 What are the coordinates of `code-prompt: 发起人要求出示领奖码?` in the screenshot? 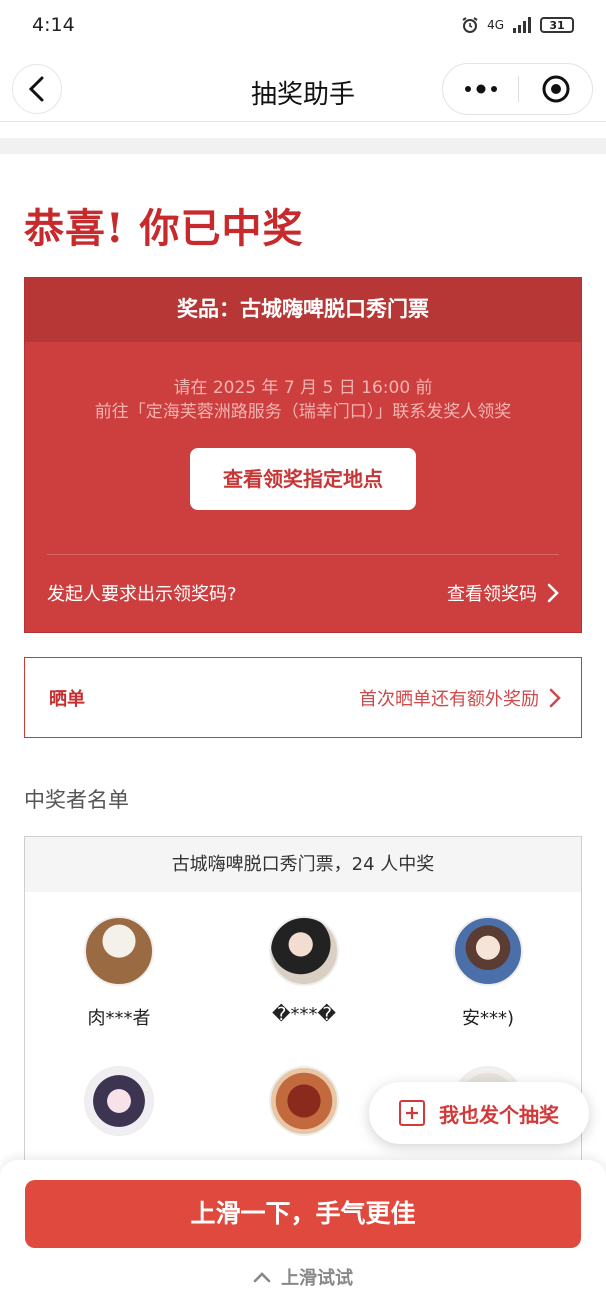 It's located at (142, 594).